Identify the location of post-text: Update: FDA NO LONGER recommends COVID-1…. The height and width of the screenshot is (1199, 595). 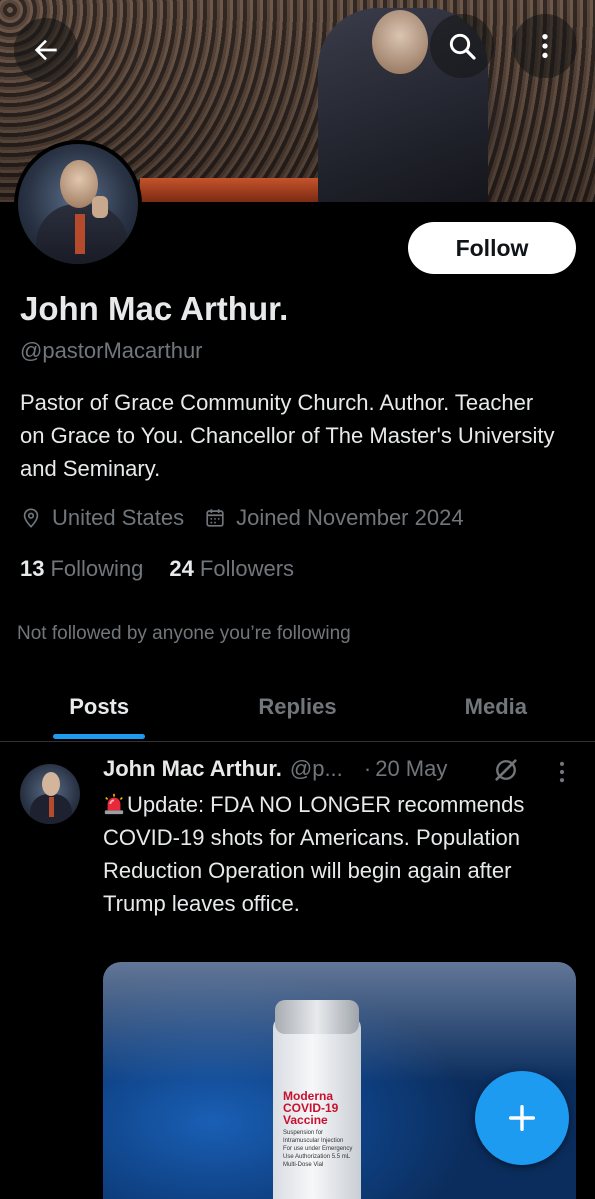
(314, 854).